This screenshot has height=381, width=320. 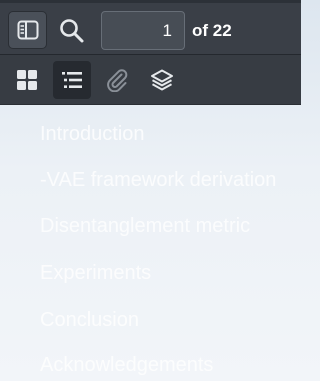 I want to click on outline-item-introduction: Introduction, so click(x=92, y=134).